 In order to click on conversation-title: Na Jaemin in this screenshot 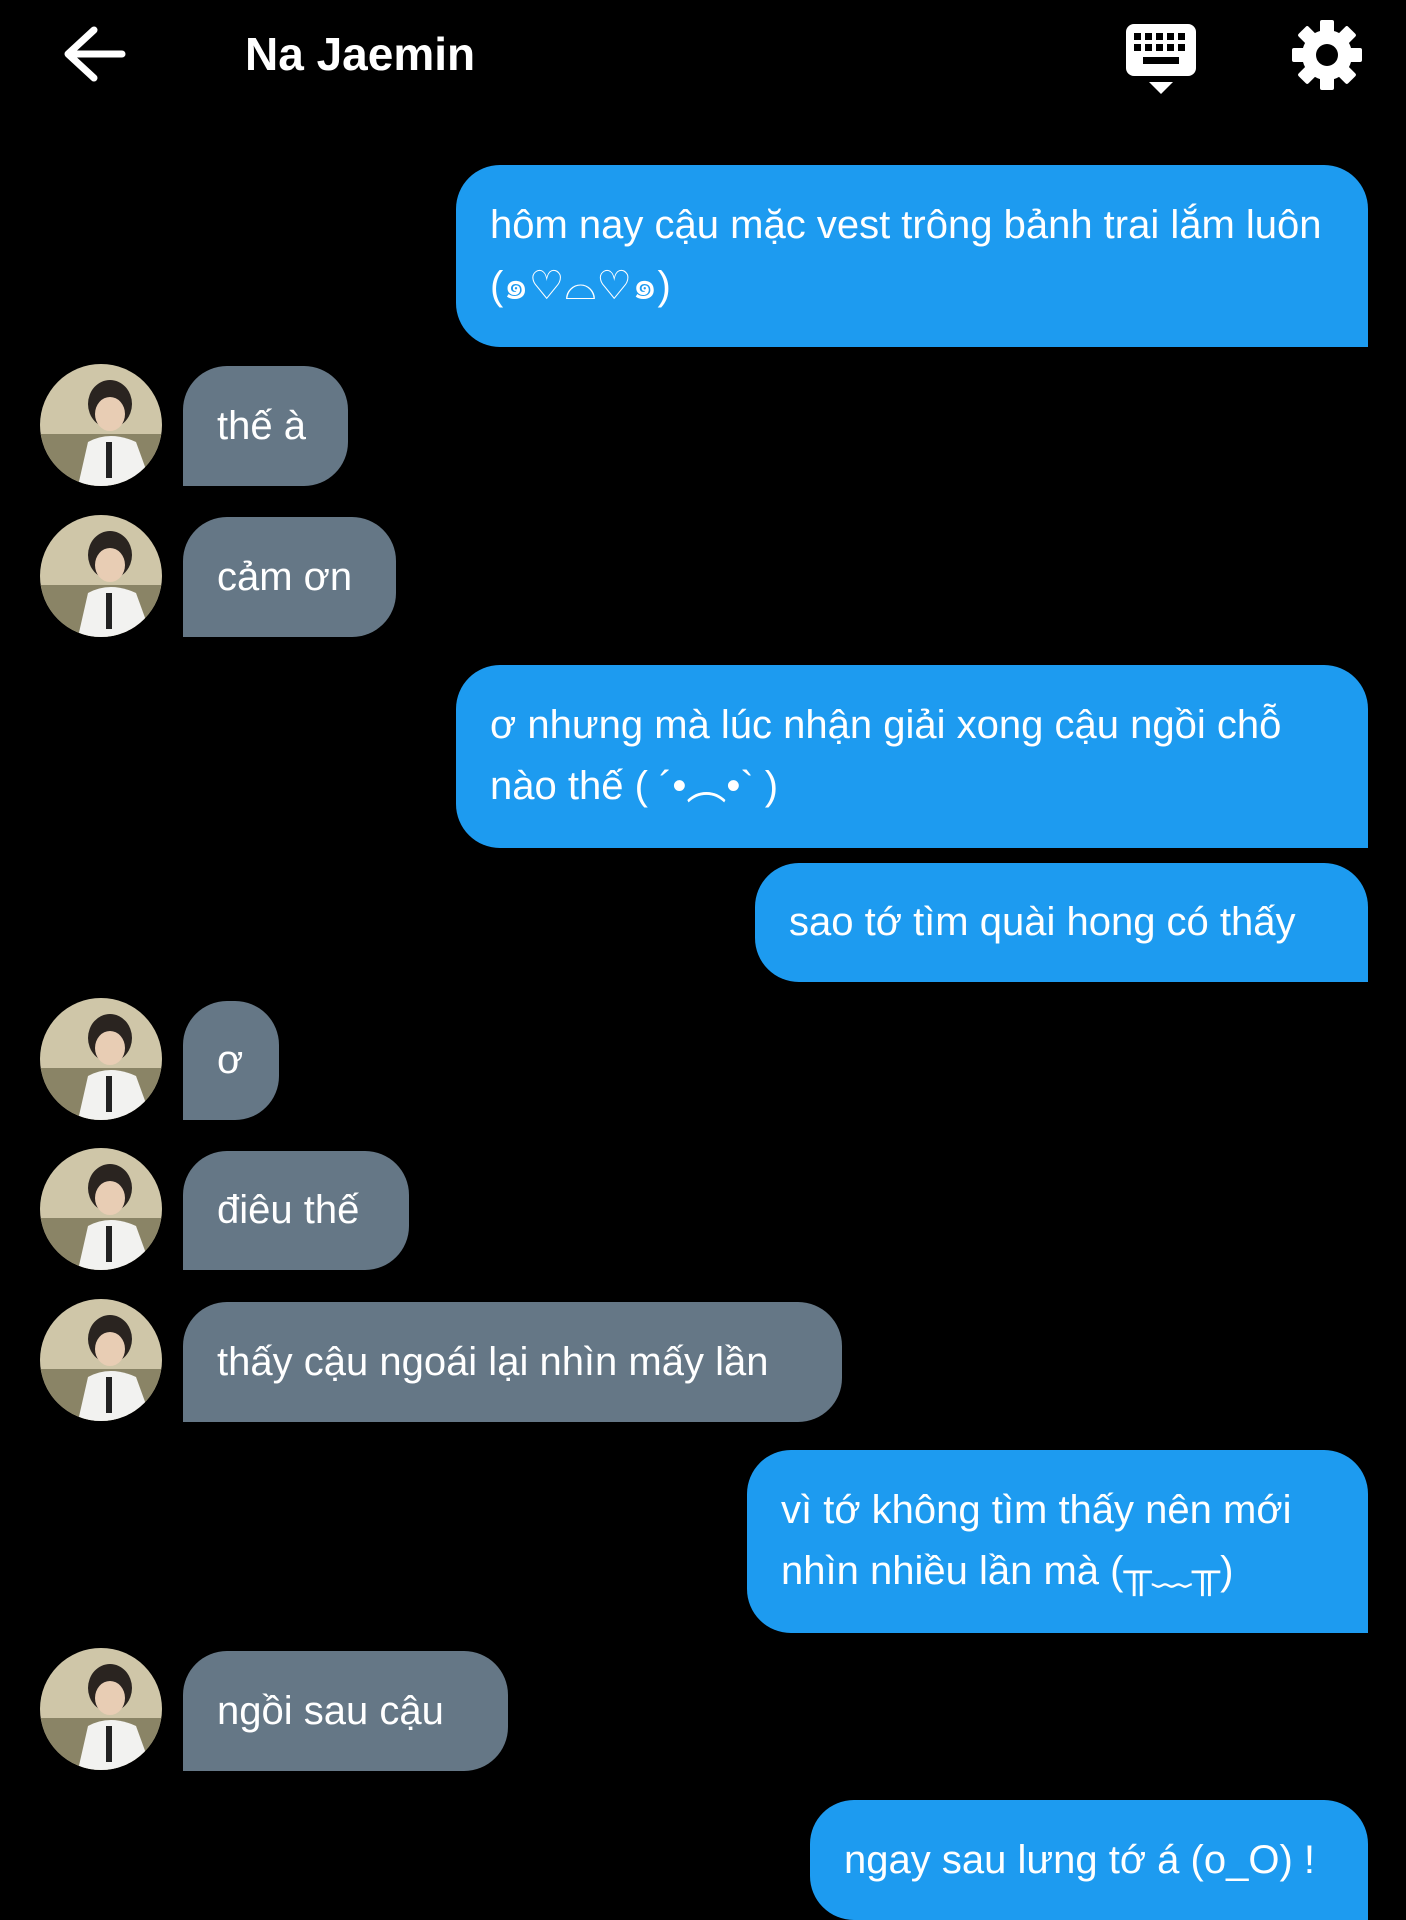, I will do `click(360, 54)`.